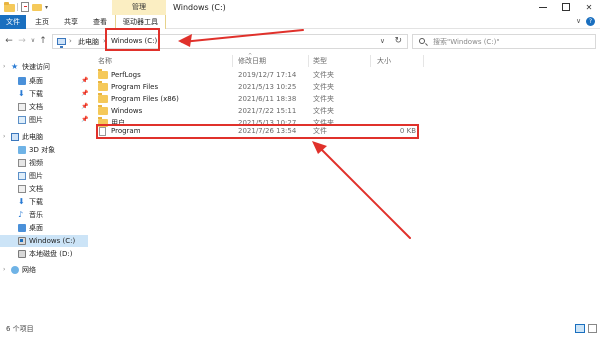  I want to click on sidebar-item-desktop-pc: 桌面, so click(44, 228).